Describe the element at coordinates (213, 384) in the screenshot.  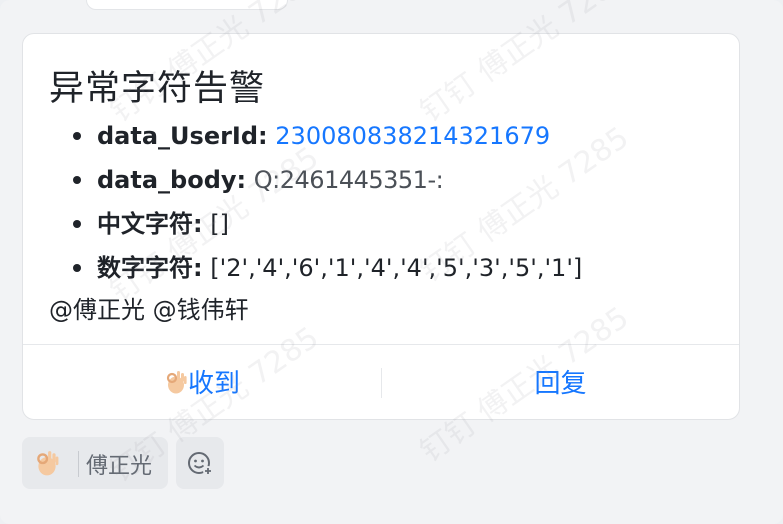
I see `ack-label: 收到` at that location.